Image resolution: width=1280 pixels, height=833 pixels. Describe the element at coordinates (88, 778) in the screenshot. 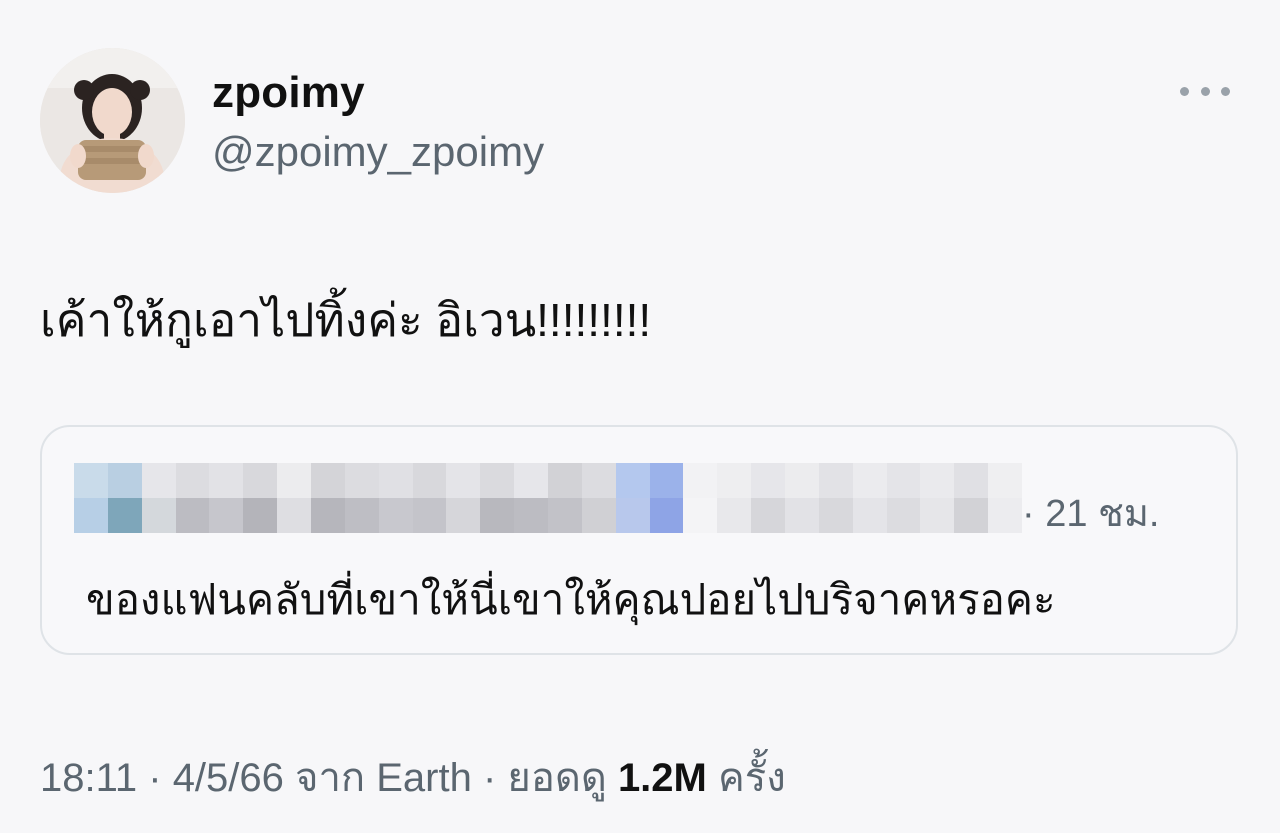

I see `tweet-time: 18:11` at that location.